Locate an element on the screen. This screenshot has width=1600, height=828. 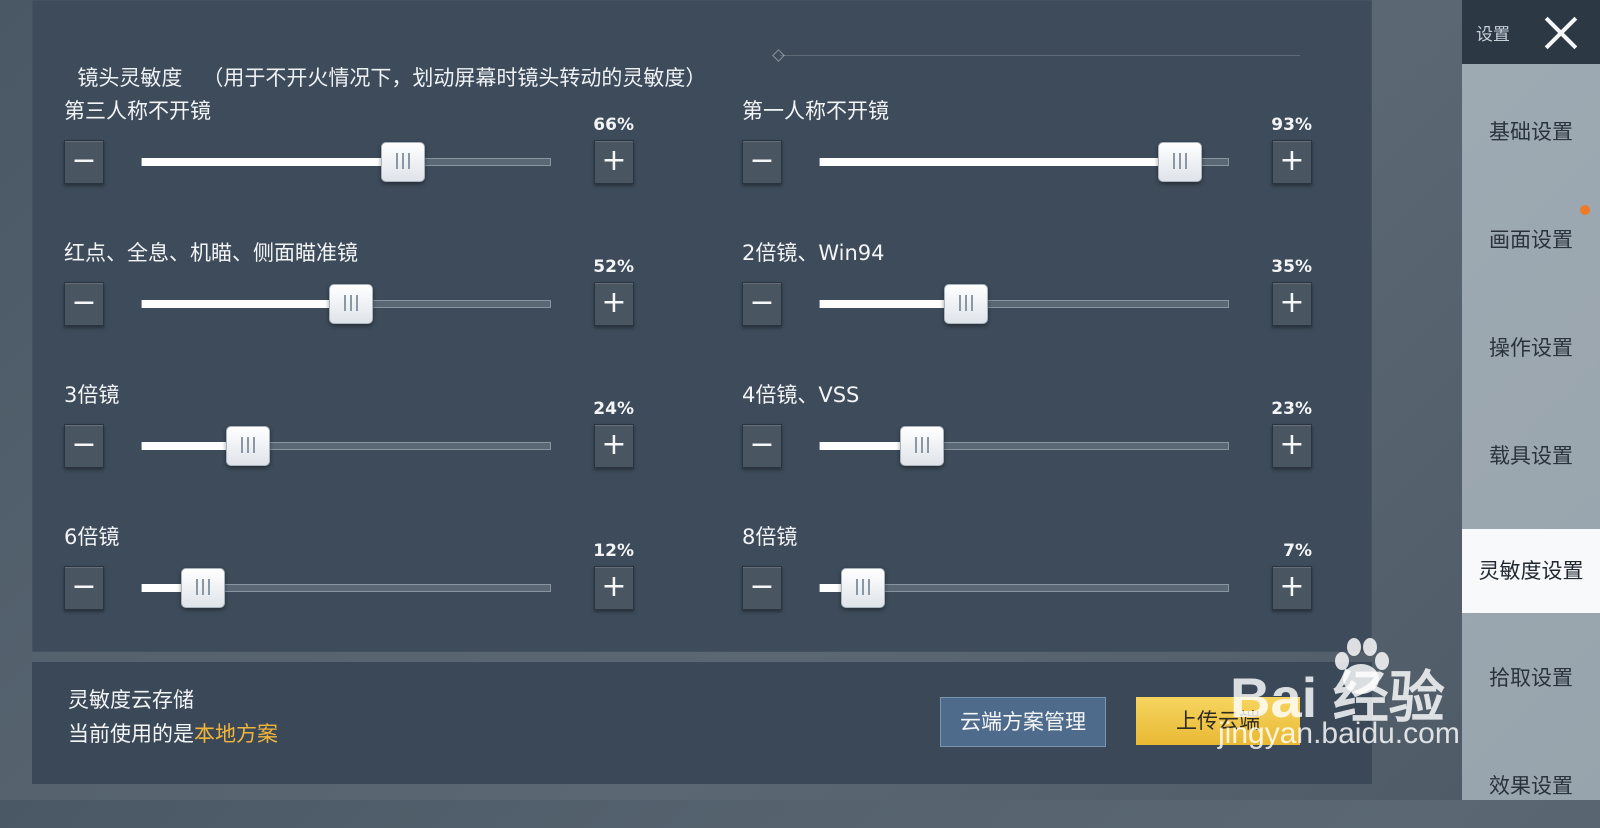
slider-row: 3倍镜 24% − + is located at coordinates (349, 434).